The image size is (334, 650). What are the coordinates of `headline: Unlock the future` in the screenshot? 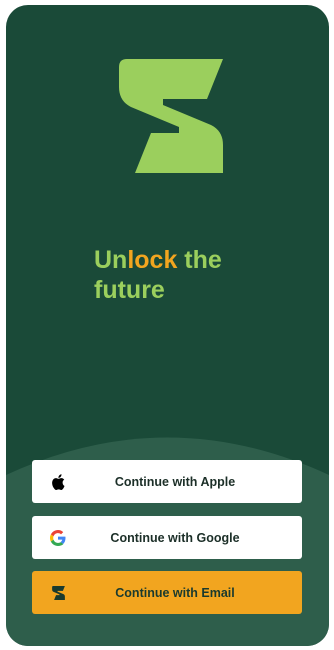 It's located at (194, 275).